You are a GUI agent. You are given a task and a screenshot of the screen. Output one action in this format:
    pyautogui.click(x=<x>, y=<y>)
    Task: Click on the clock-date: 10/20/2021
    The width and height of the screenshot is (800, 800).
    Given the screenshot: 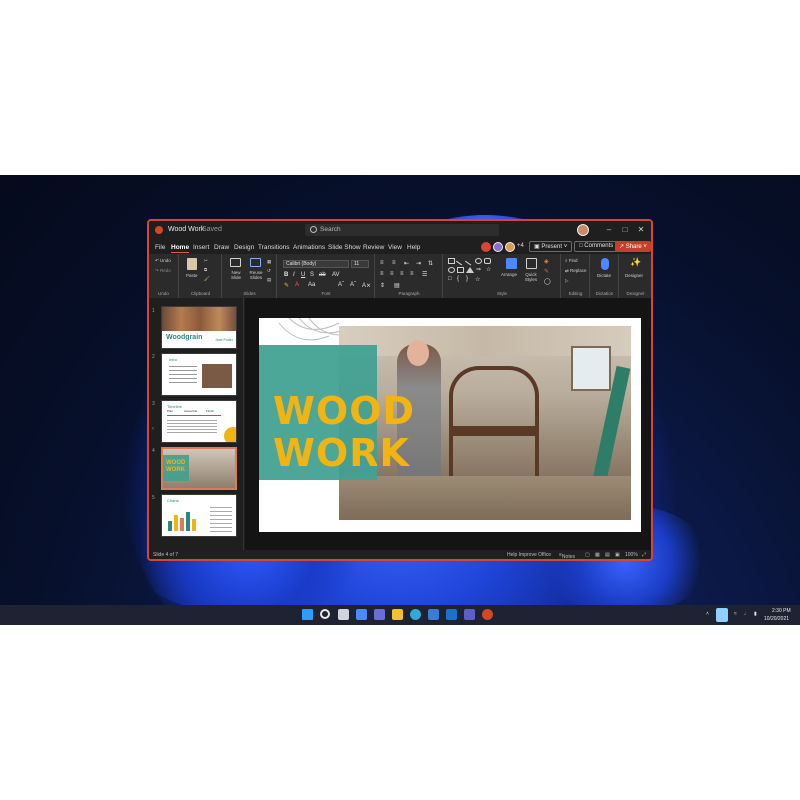 What is the action you would take?
    pyautogui.click(x=776, y=619)
    